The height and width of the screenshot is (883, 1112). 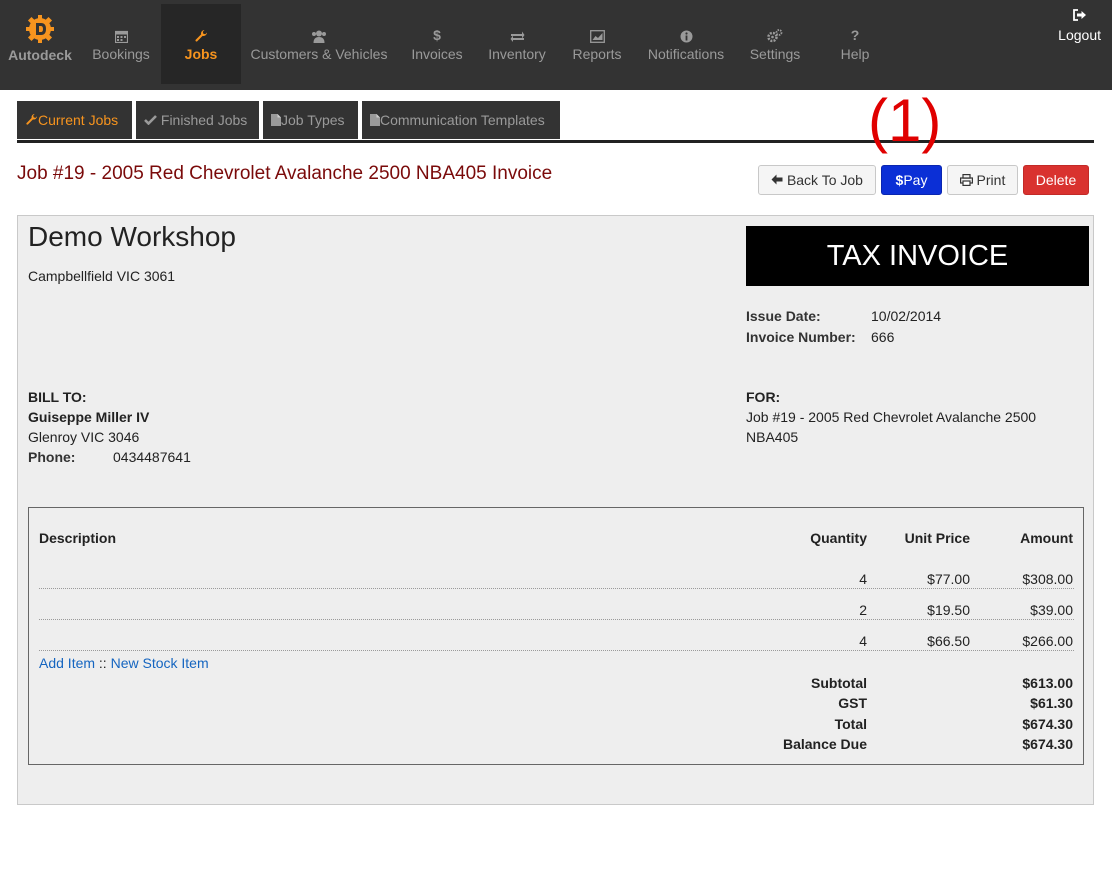 I want to click on logout-button: Logout, so click(x=1079, y=25).